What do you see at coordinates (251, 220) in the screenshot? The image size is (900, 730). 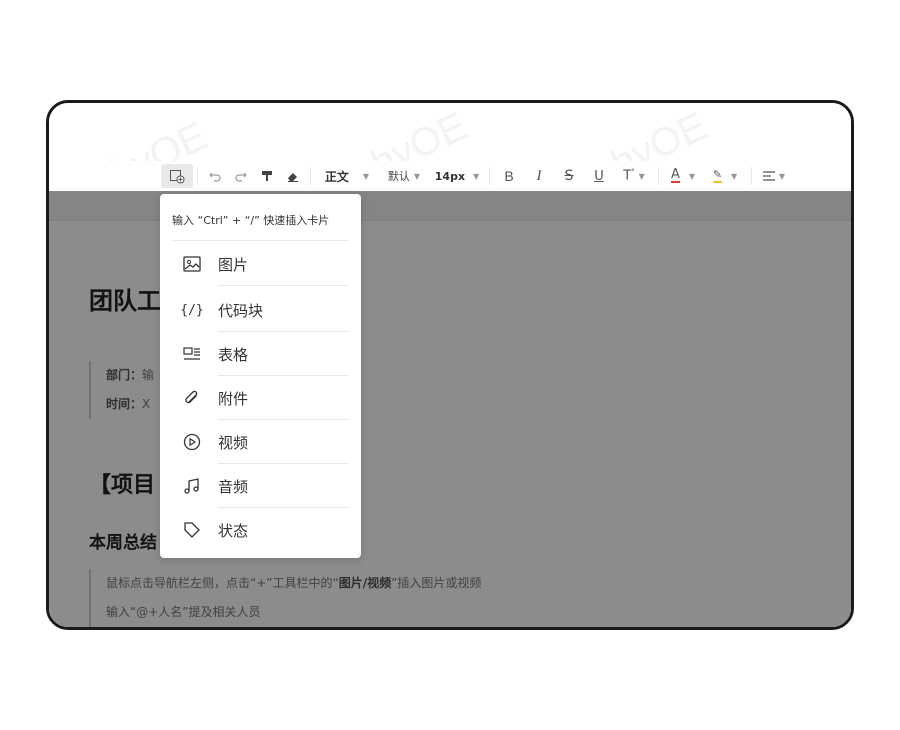 I see `shortcut-hint: 输入 “Ctrl” + “/” 快速插入卡片` at bounding box center [251, 220].